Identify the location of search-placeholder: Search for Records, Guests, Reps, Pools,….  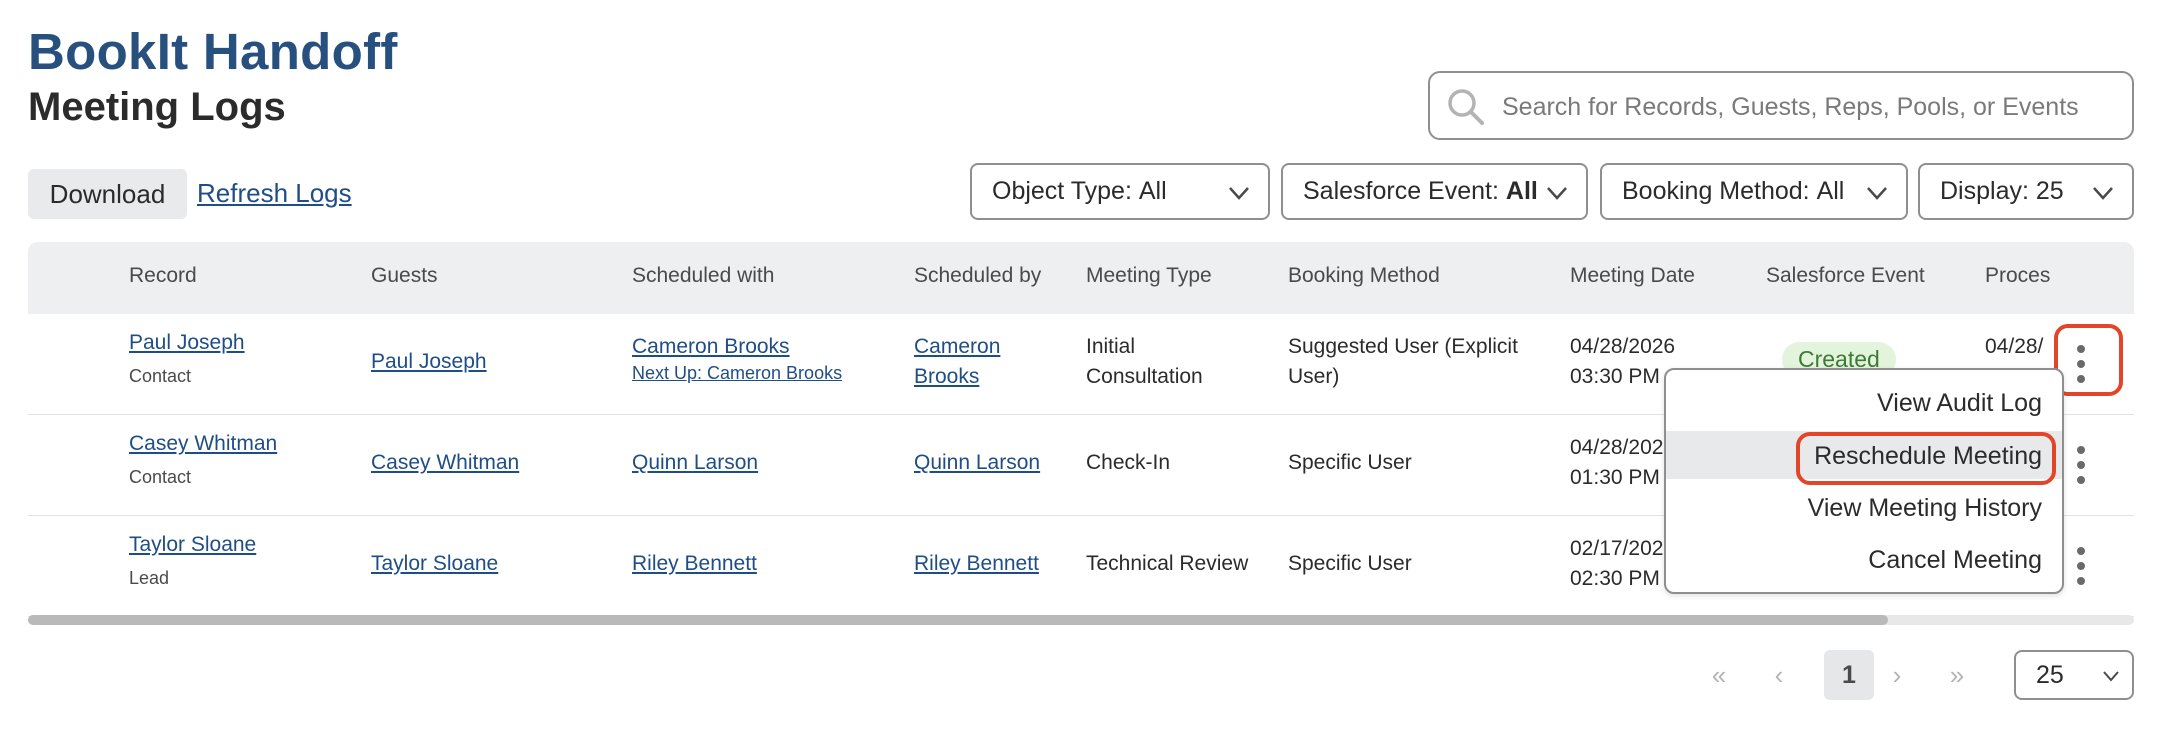
(1790, 107).